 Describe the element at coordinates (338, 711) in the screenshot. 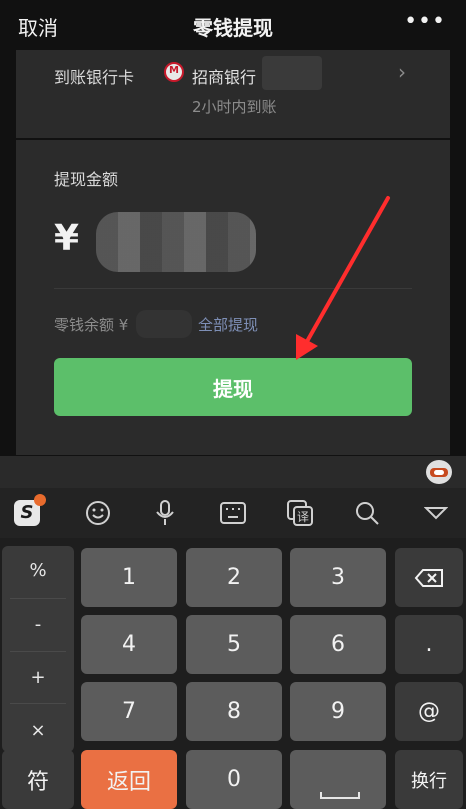

I see `key-9: 9` at that location.